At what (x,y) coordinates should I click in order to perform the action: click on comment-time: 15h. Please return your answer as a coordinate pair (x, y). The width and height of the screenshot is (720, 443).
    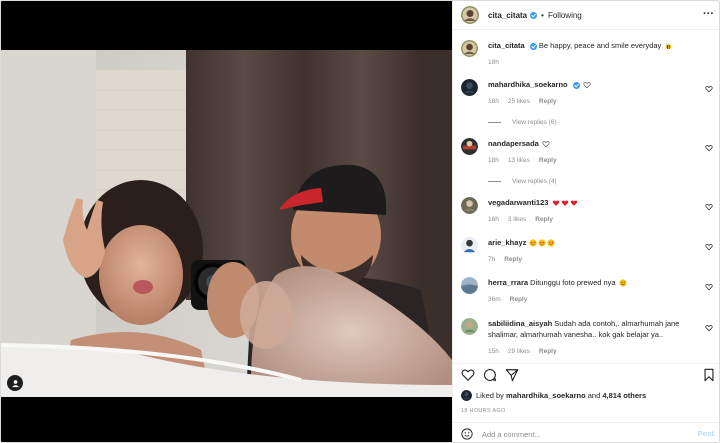
    Looking at the image, I should click on (493, 351).